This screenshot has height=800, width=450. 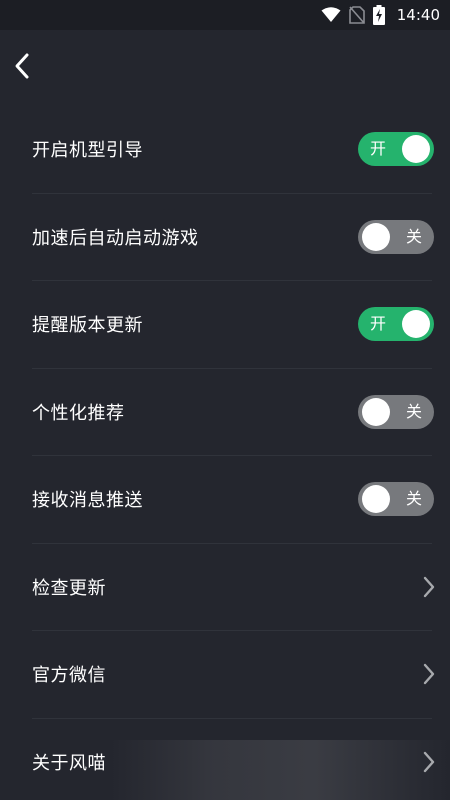 I want to click on setting-row-auto-launch-game: 加速后自动启动游戏 关, so click(x=233, y=237).